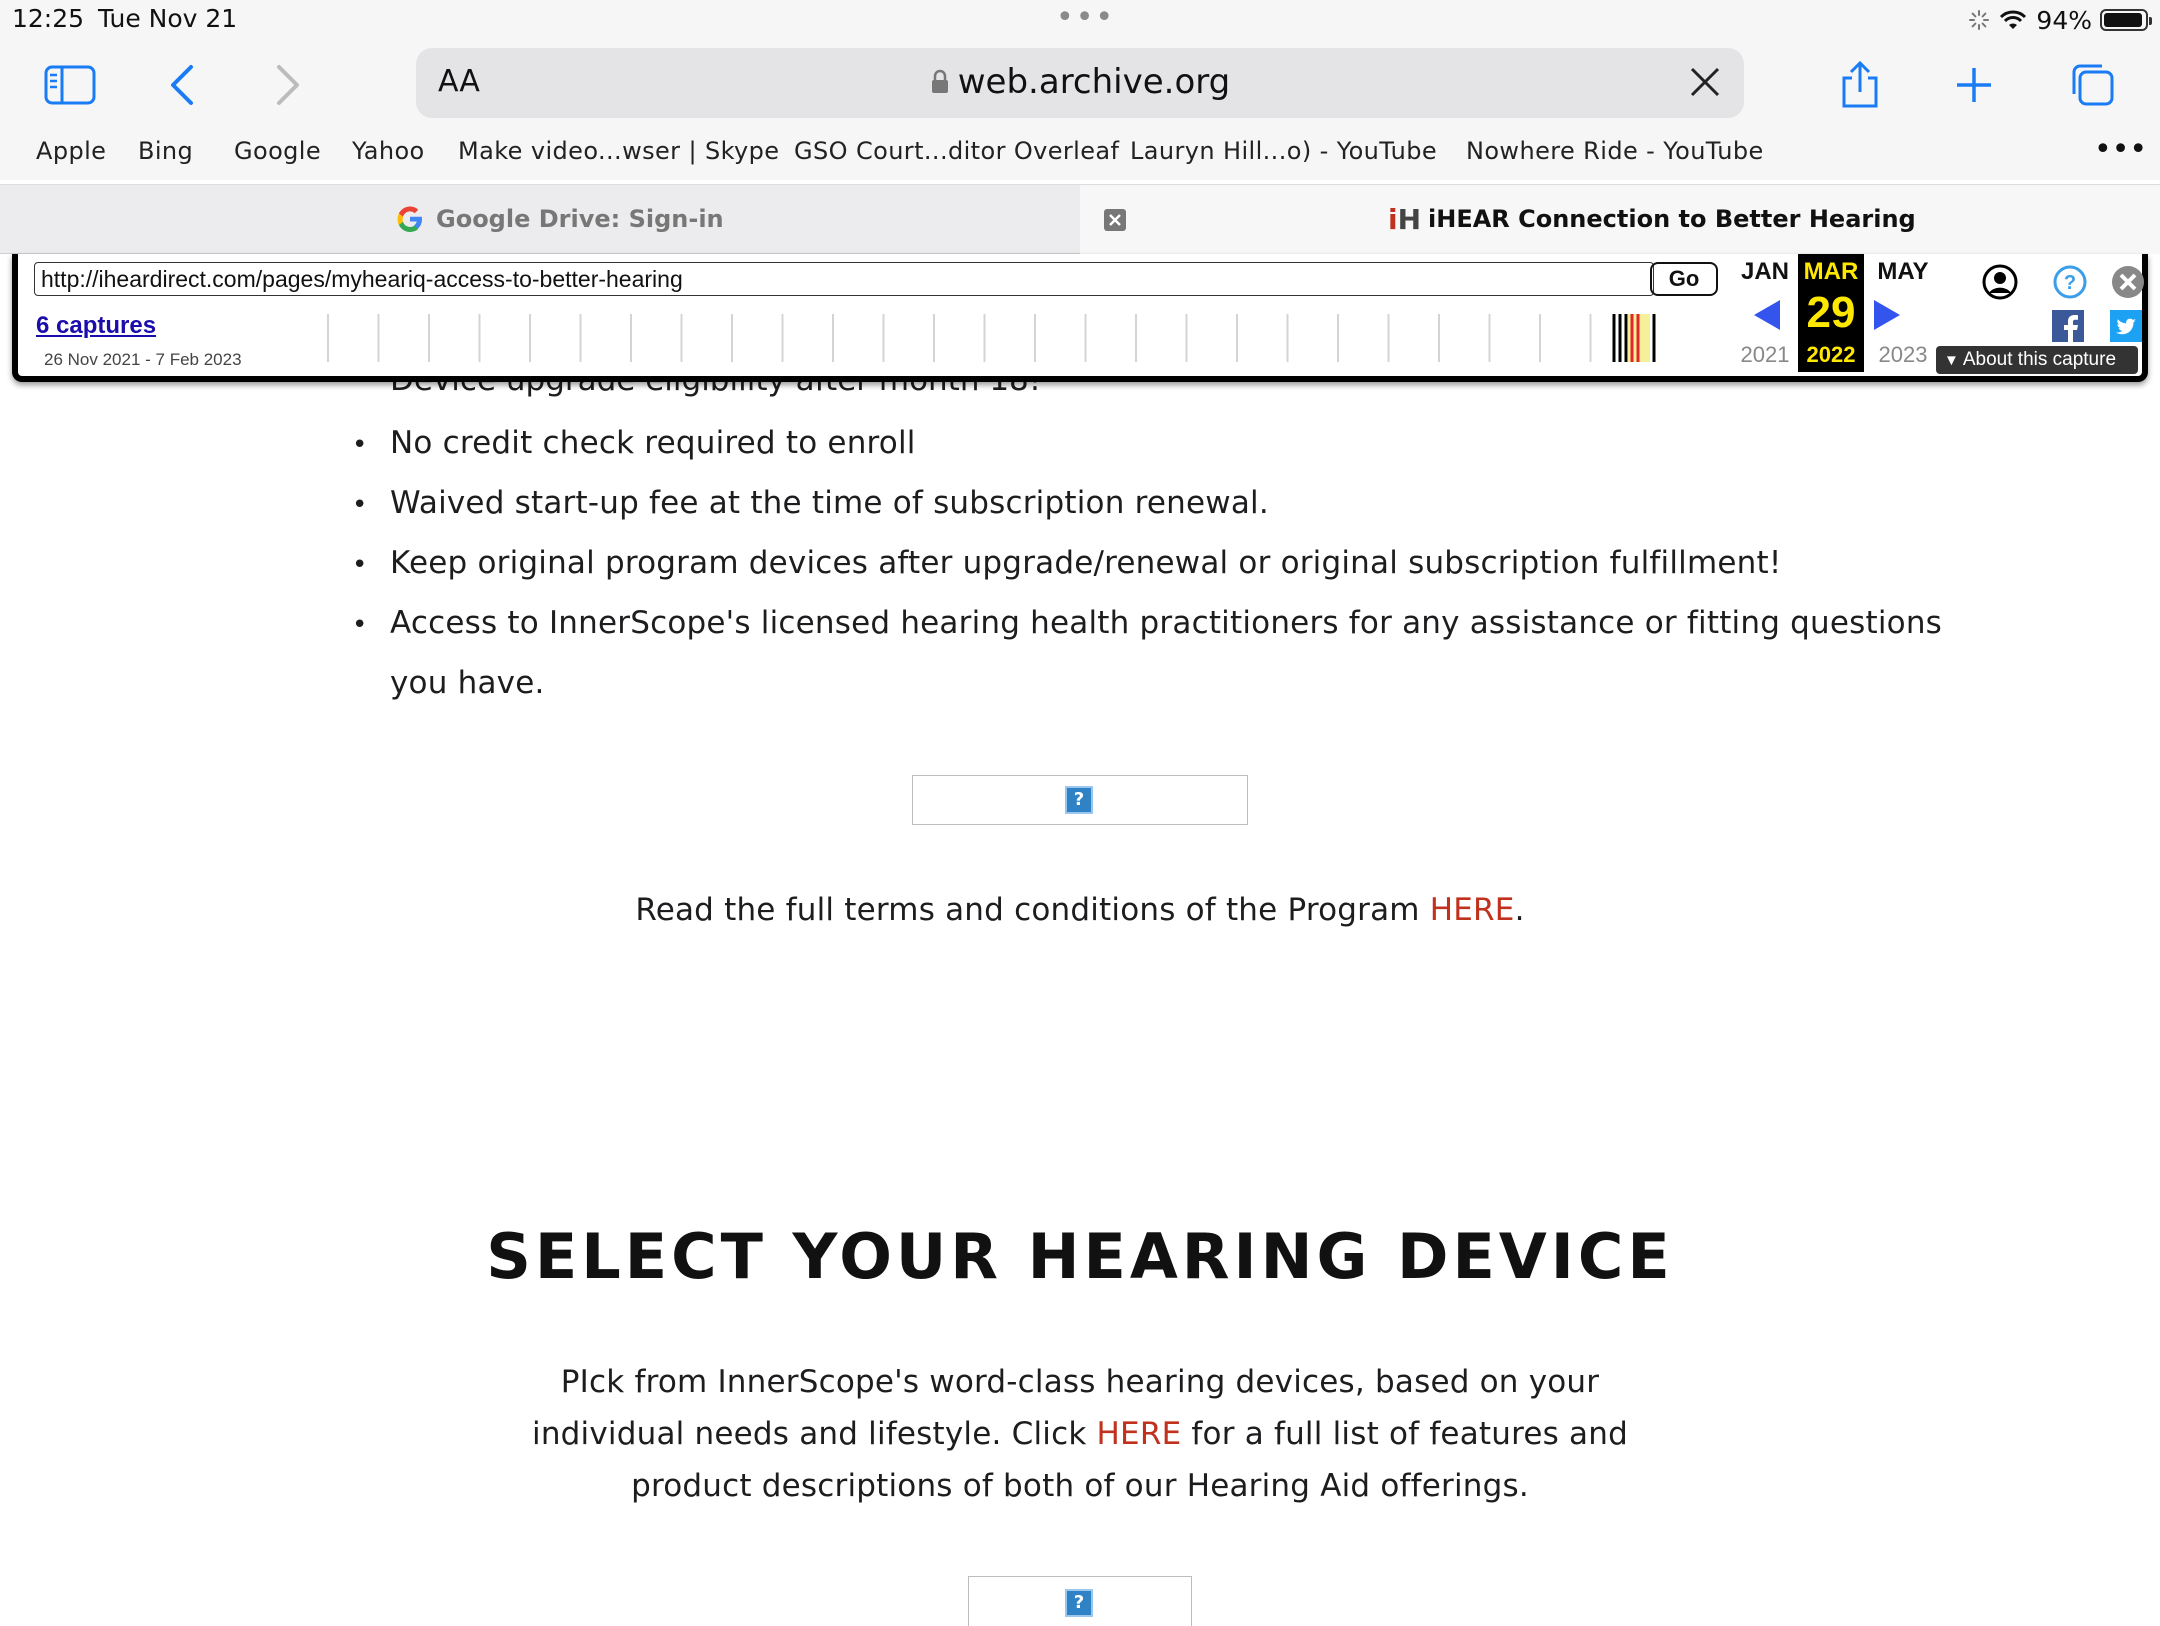 This screenshot has height=1626, width=2160. I want to click on current-month: MAR, so click(1831, 271).